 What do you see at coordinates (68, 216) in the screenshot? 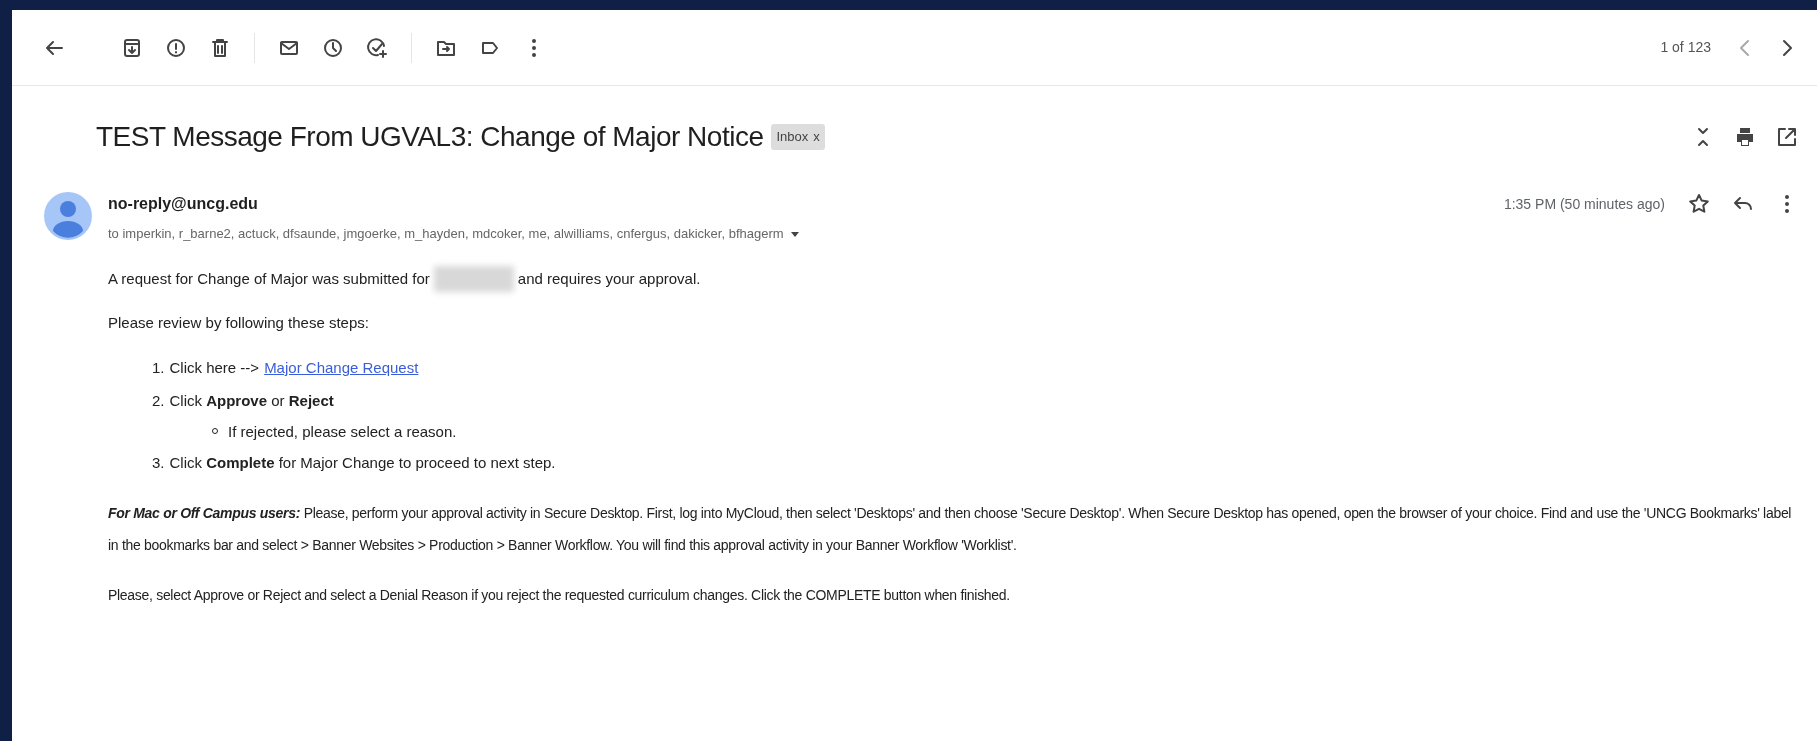
I see `avatar-icon` at bounding box center [68, 216].